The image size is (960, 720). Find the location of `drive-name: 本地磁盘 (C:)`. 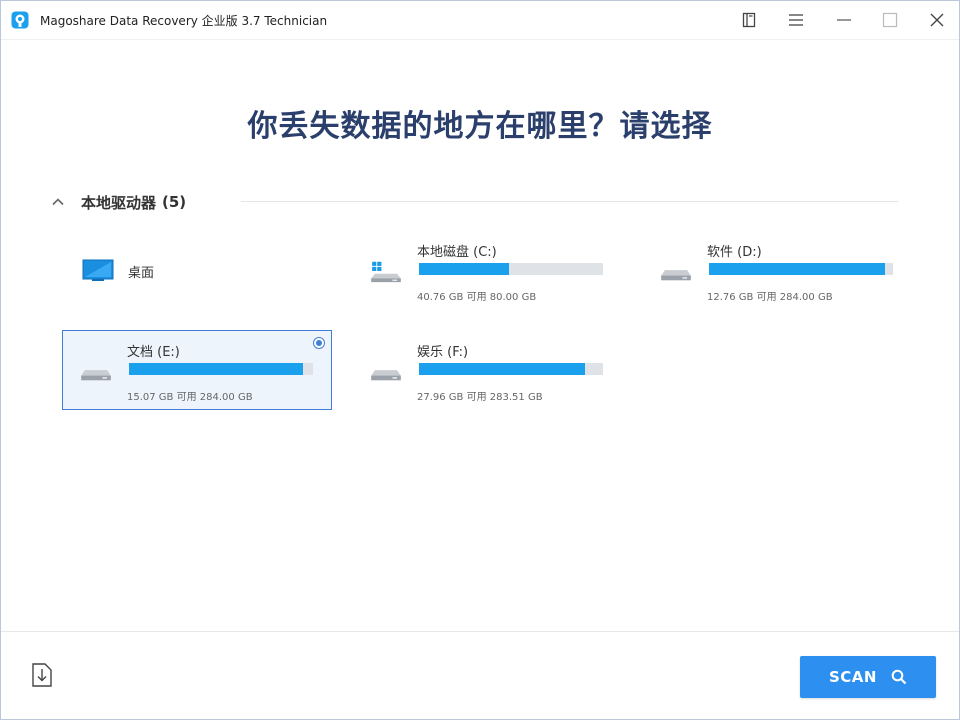

drive-name: 本地磁盘 (C:) is located at coordinates (457, 252).